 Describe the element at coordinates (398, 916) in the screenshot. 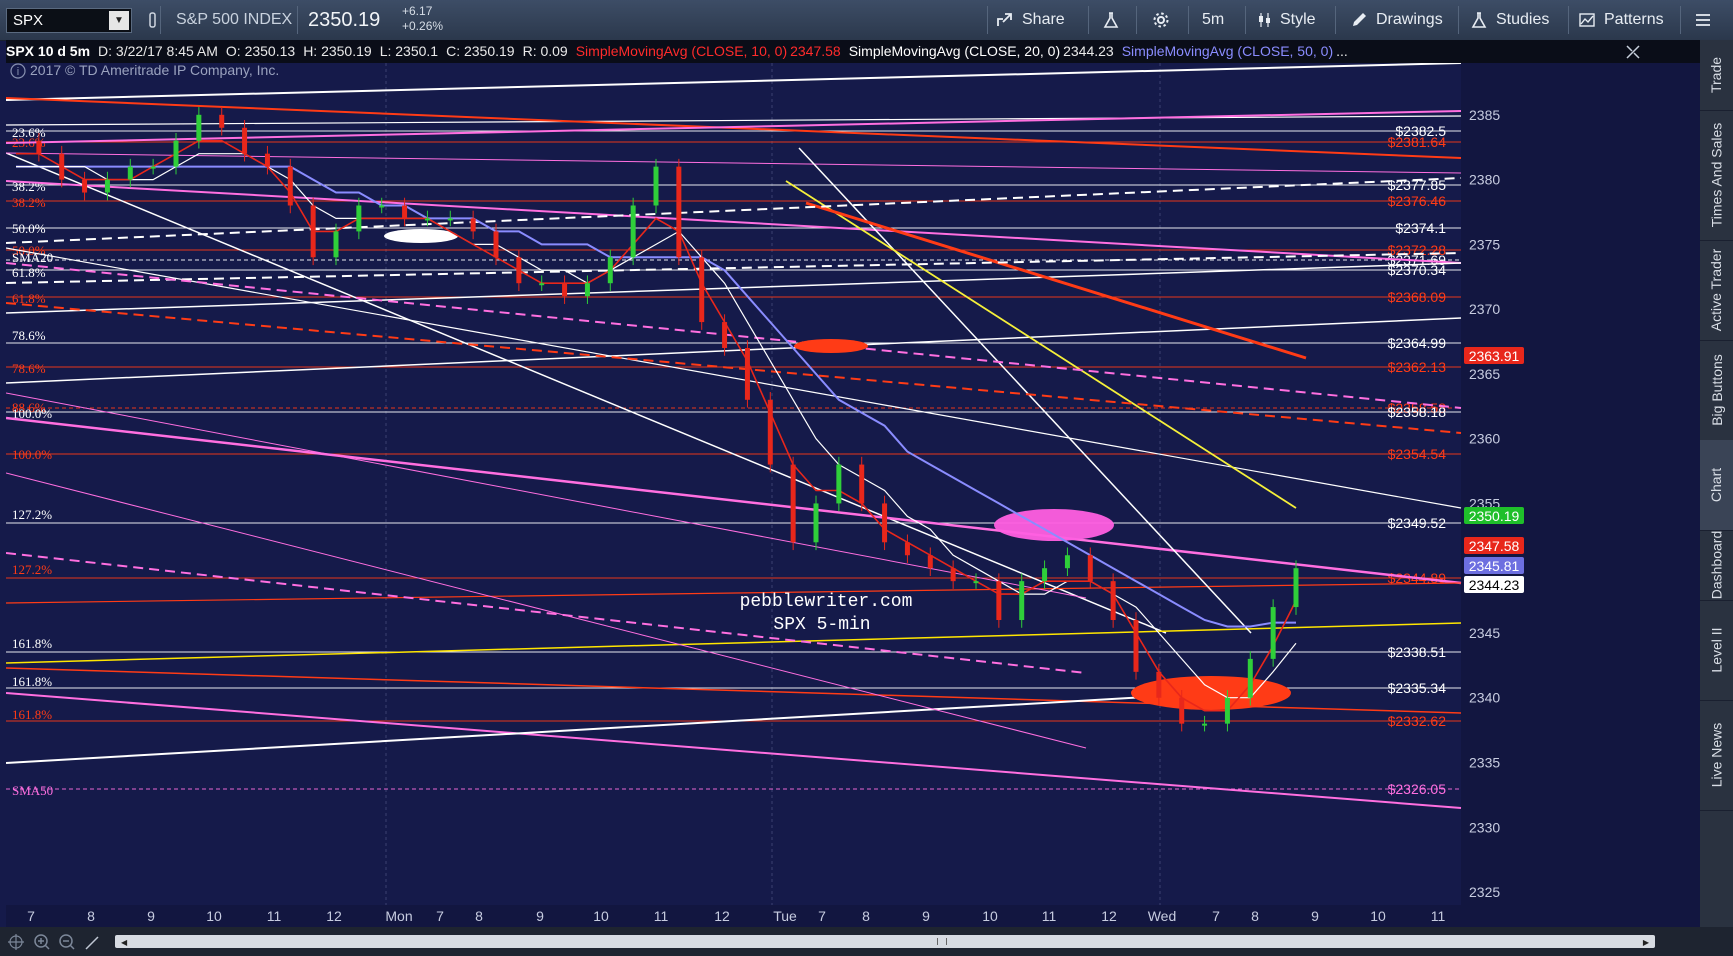

I see `x-tick-label: Mon` at that location.